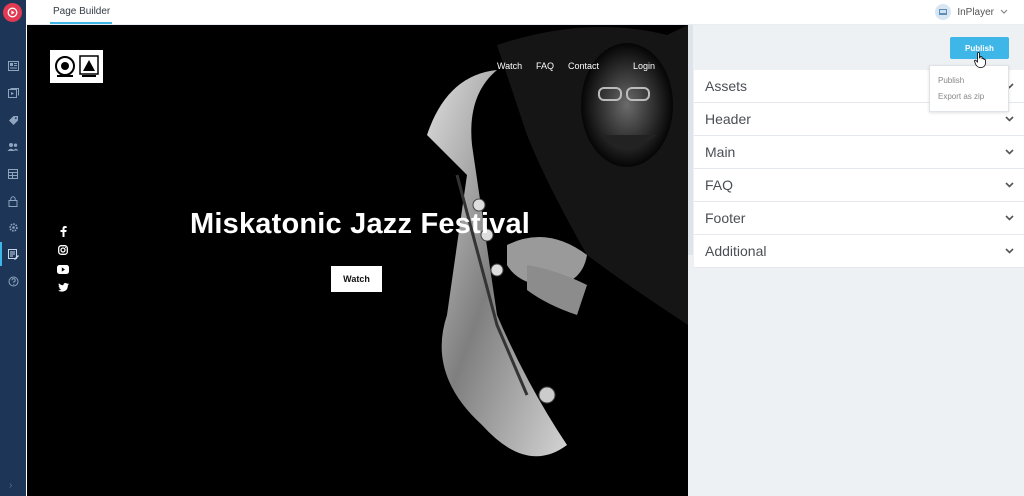 The image size is (1024, 496). I want to click on accordion-label: Additional, so click(736, 251).